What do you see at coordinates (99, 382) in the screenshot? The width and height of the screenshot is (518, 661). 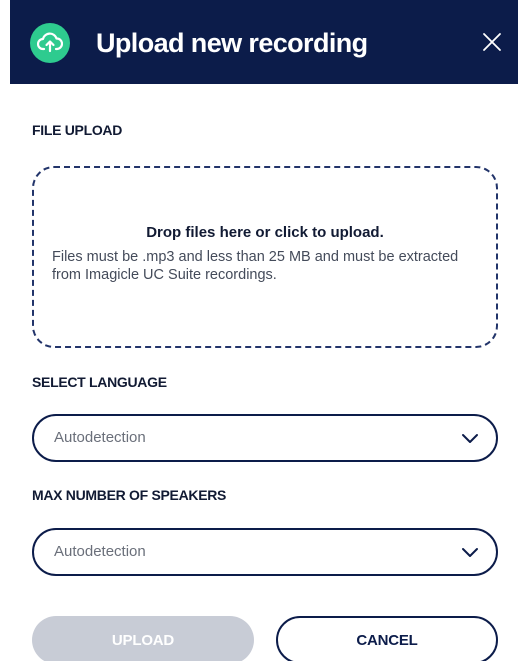 I see `select-language-label: SELECT LANGUAGE` at bounding box center [99, 382].